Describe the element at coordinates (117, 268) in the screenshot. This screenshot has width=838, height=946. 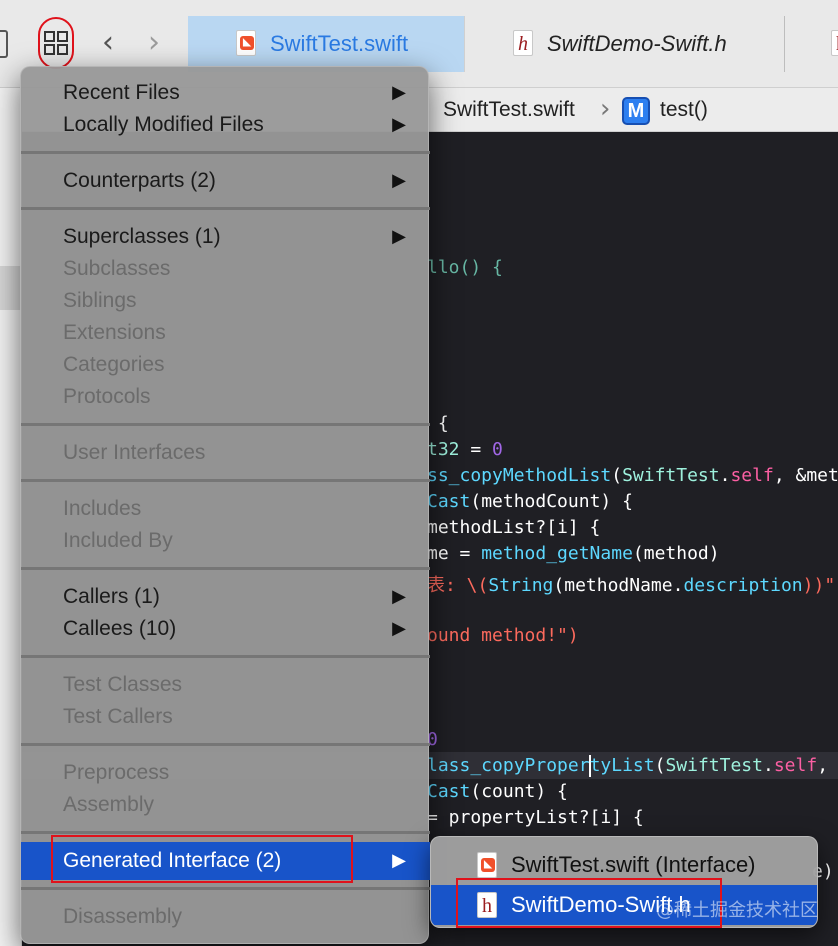
I see `menu-item-subclasses: Subclasses` at that location.